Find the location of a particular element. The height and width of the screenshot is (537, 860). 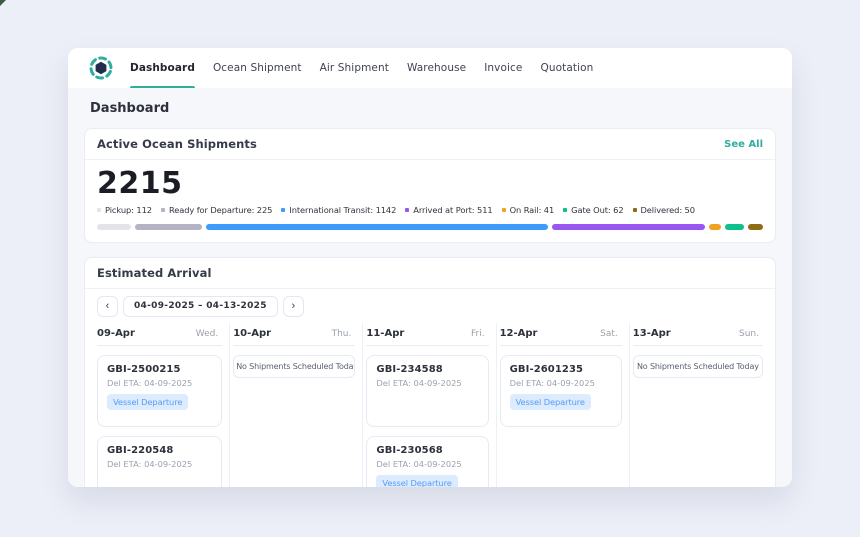

nav-item-label: Dashboard is located at coordinates (162, 68).